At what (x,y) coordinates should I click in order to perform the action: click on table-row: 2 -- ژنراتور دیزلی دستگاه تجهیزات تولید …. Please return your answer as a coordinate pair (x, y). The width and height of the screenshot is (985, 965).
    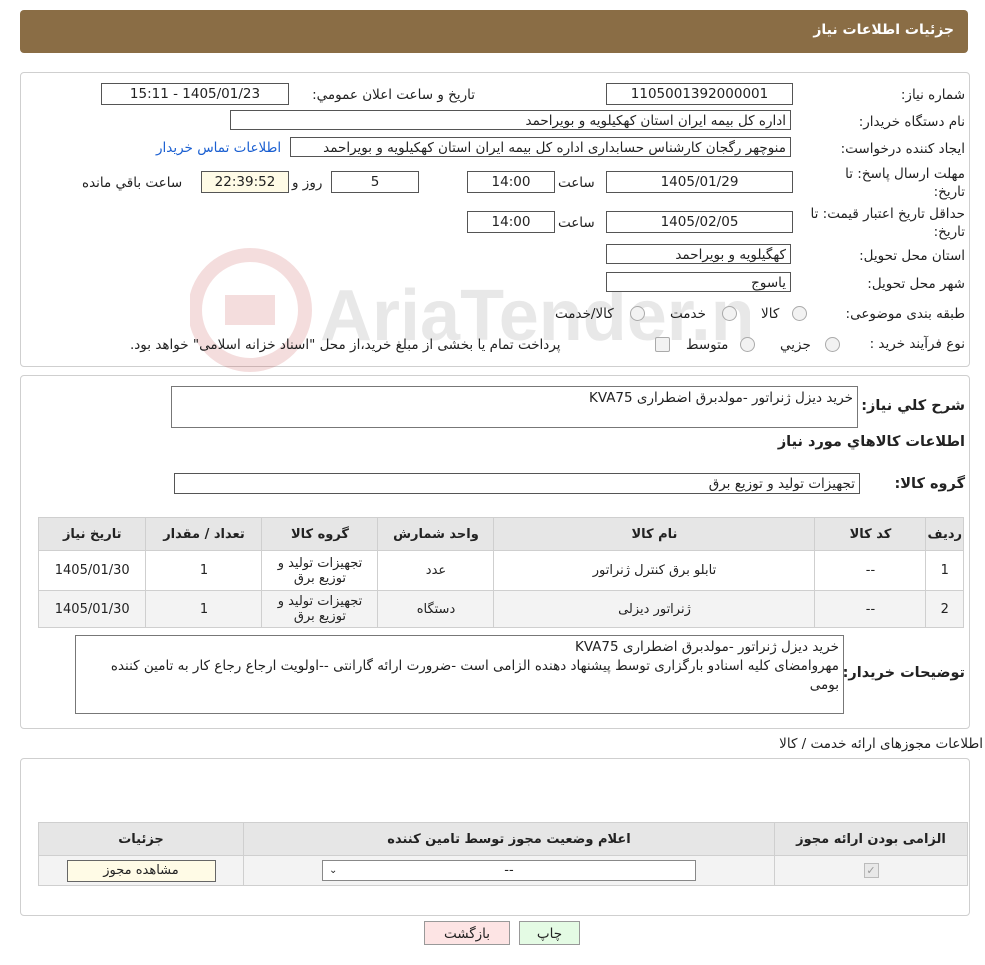
    Looking at the image, I should click on (500, 609).